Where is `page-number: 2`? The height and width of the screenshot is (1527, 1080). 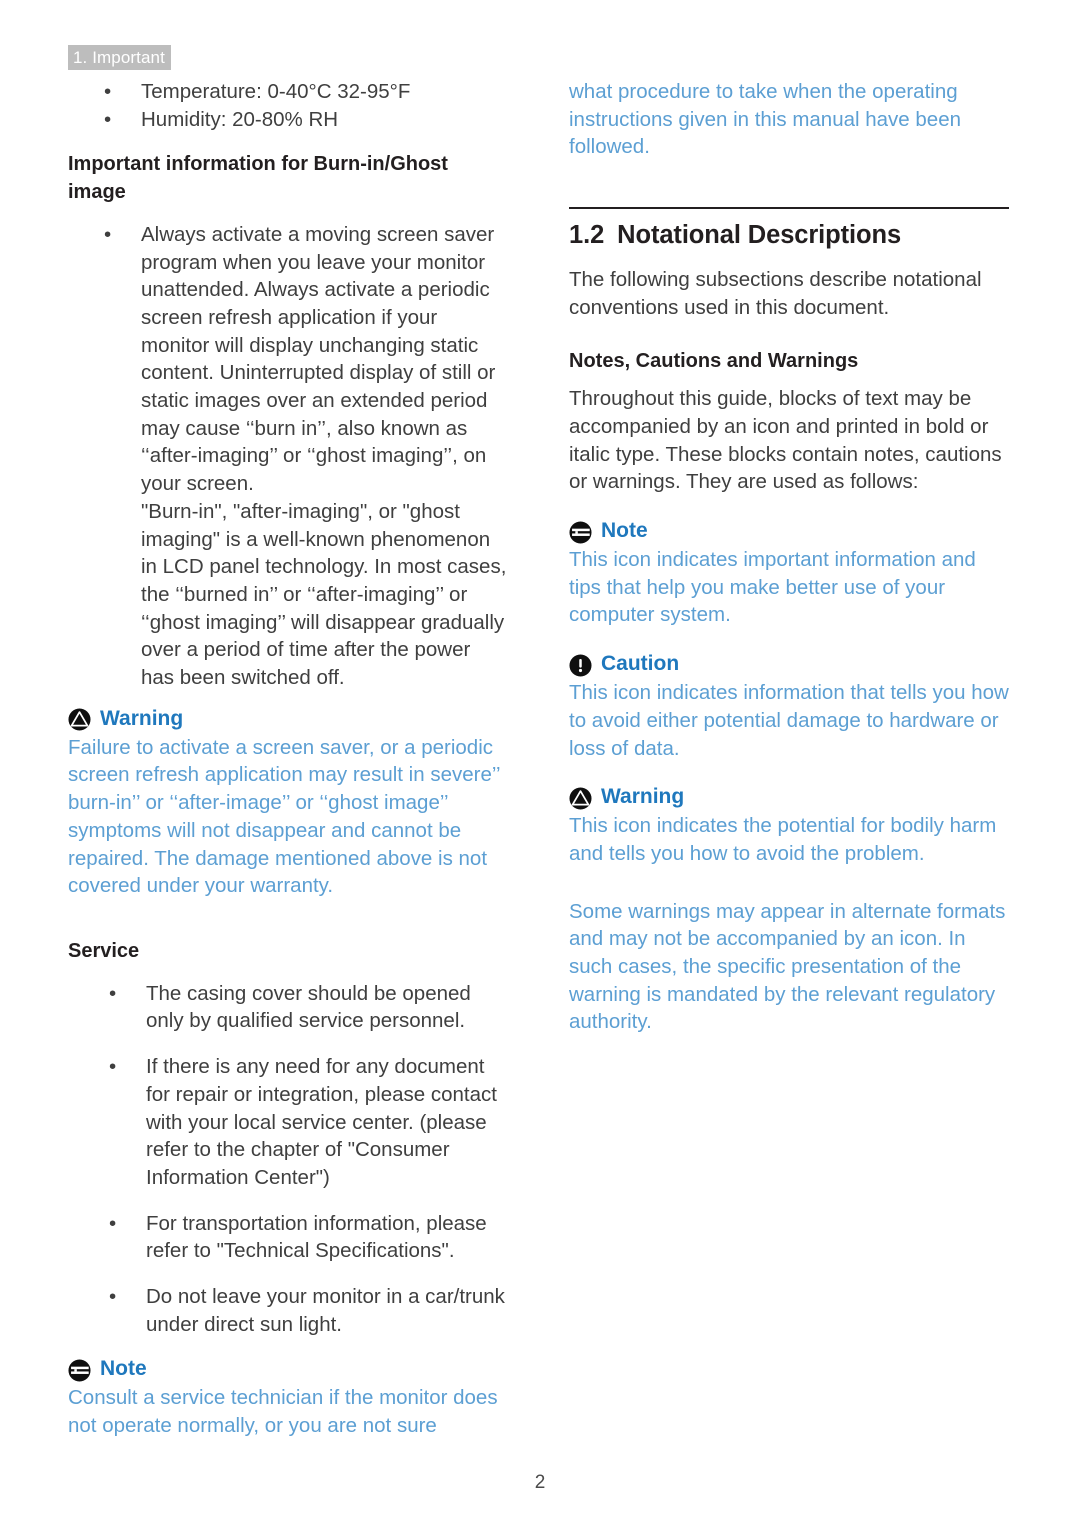 page-number: 2 is located at coordinates (540, 1482).